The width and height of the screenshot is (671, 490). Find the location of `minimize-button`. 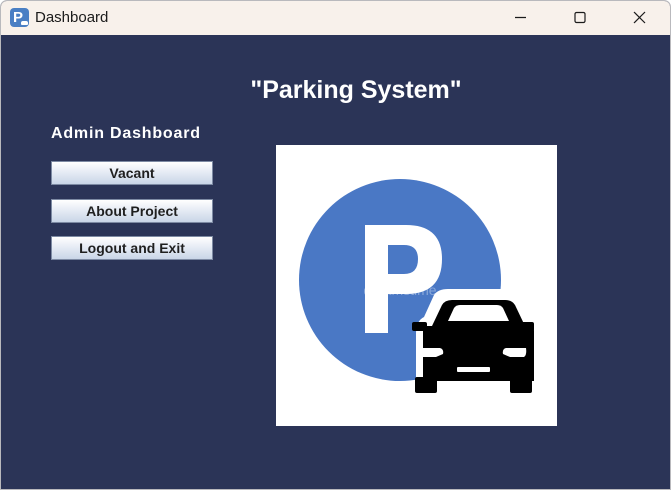

minimize-button is located at coordinates (521, 18).